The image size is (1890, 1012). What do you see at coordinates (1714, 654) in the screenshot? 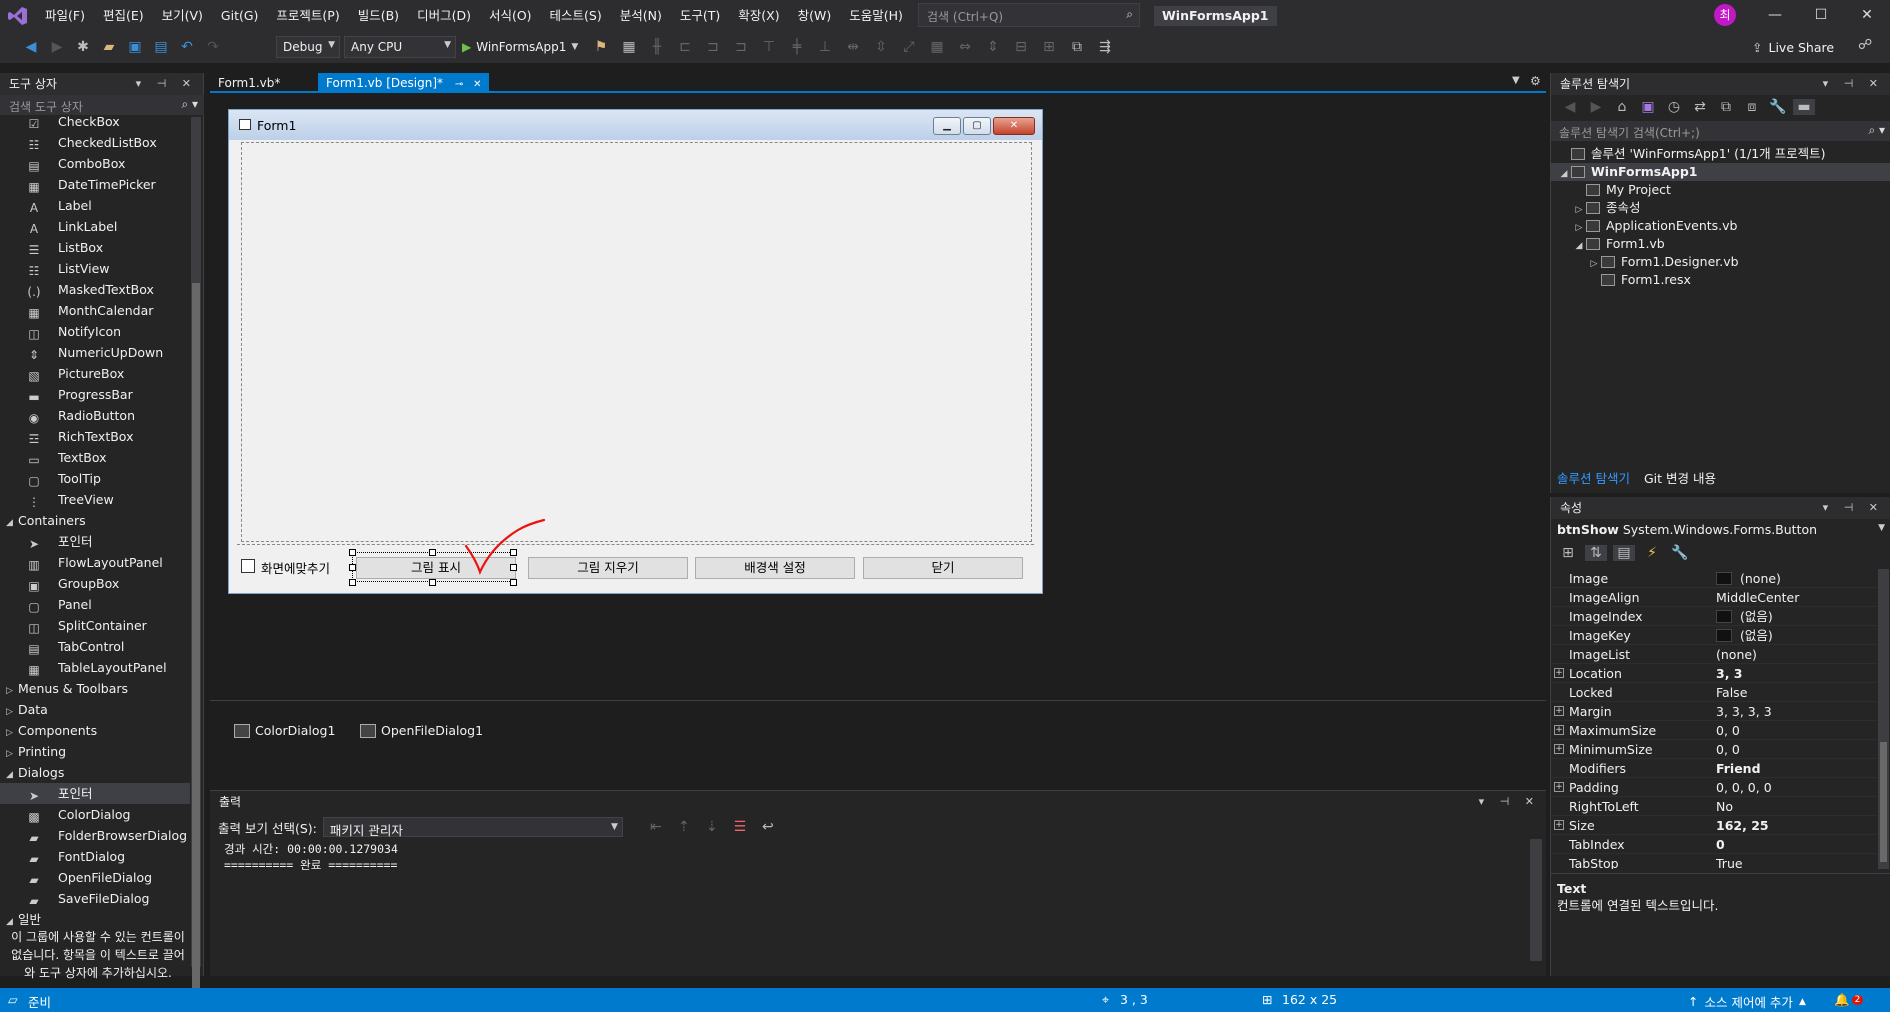
I see `property-row: ImageList (none)` at bounding box center [1714, 654].